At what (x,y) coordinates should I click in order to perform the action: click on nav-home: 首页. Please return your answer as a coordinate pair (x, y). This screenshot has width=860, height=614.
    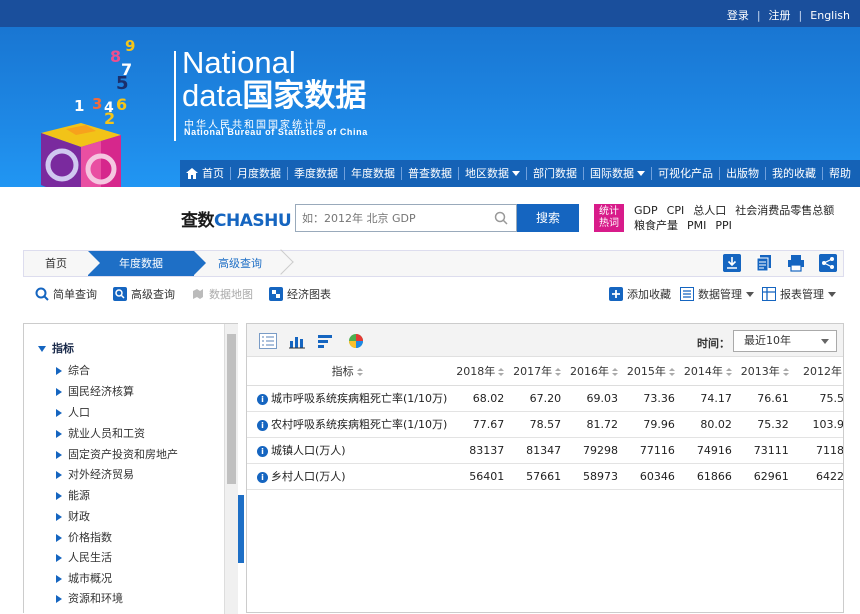
    Looking at the image, I should click on (205, 173).